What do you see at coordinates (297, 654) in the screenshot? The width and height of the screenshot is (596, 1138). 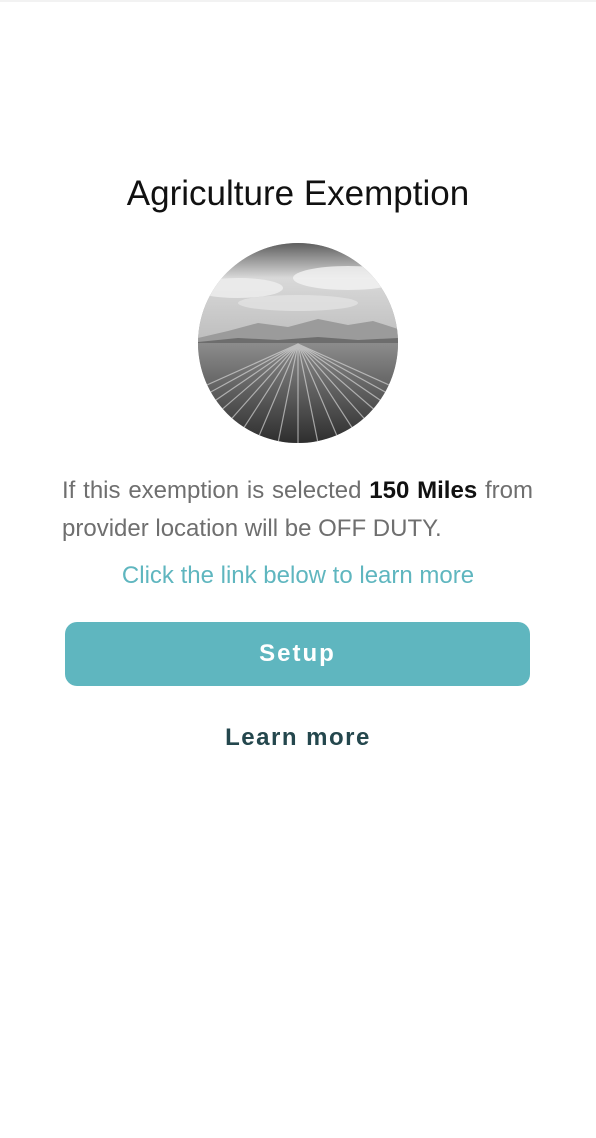 I see `setup-button: Setup` at bounding box center [297, 654].